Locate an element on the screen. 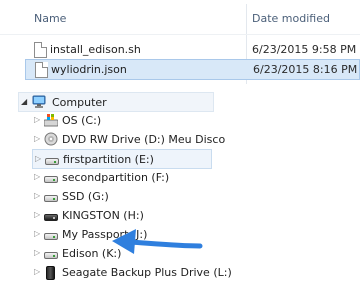 This screenshot has width=360, height=300. file-name: wyliodrin.json is located at coordinates (89, 69).